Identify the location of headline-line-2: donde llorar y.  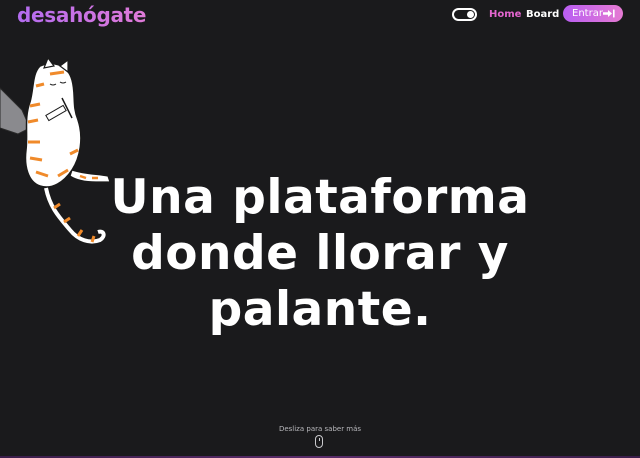
(320, 253).